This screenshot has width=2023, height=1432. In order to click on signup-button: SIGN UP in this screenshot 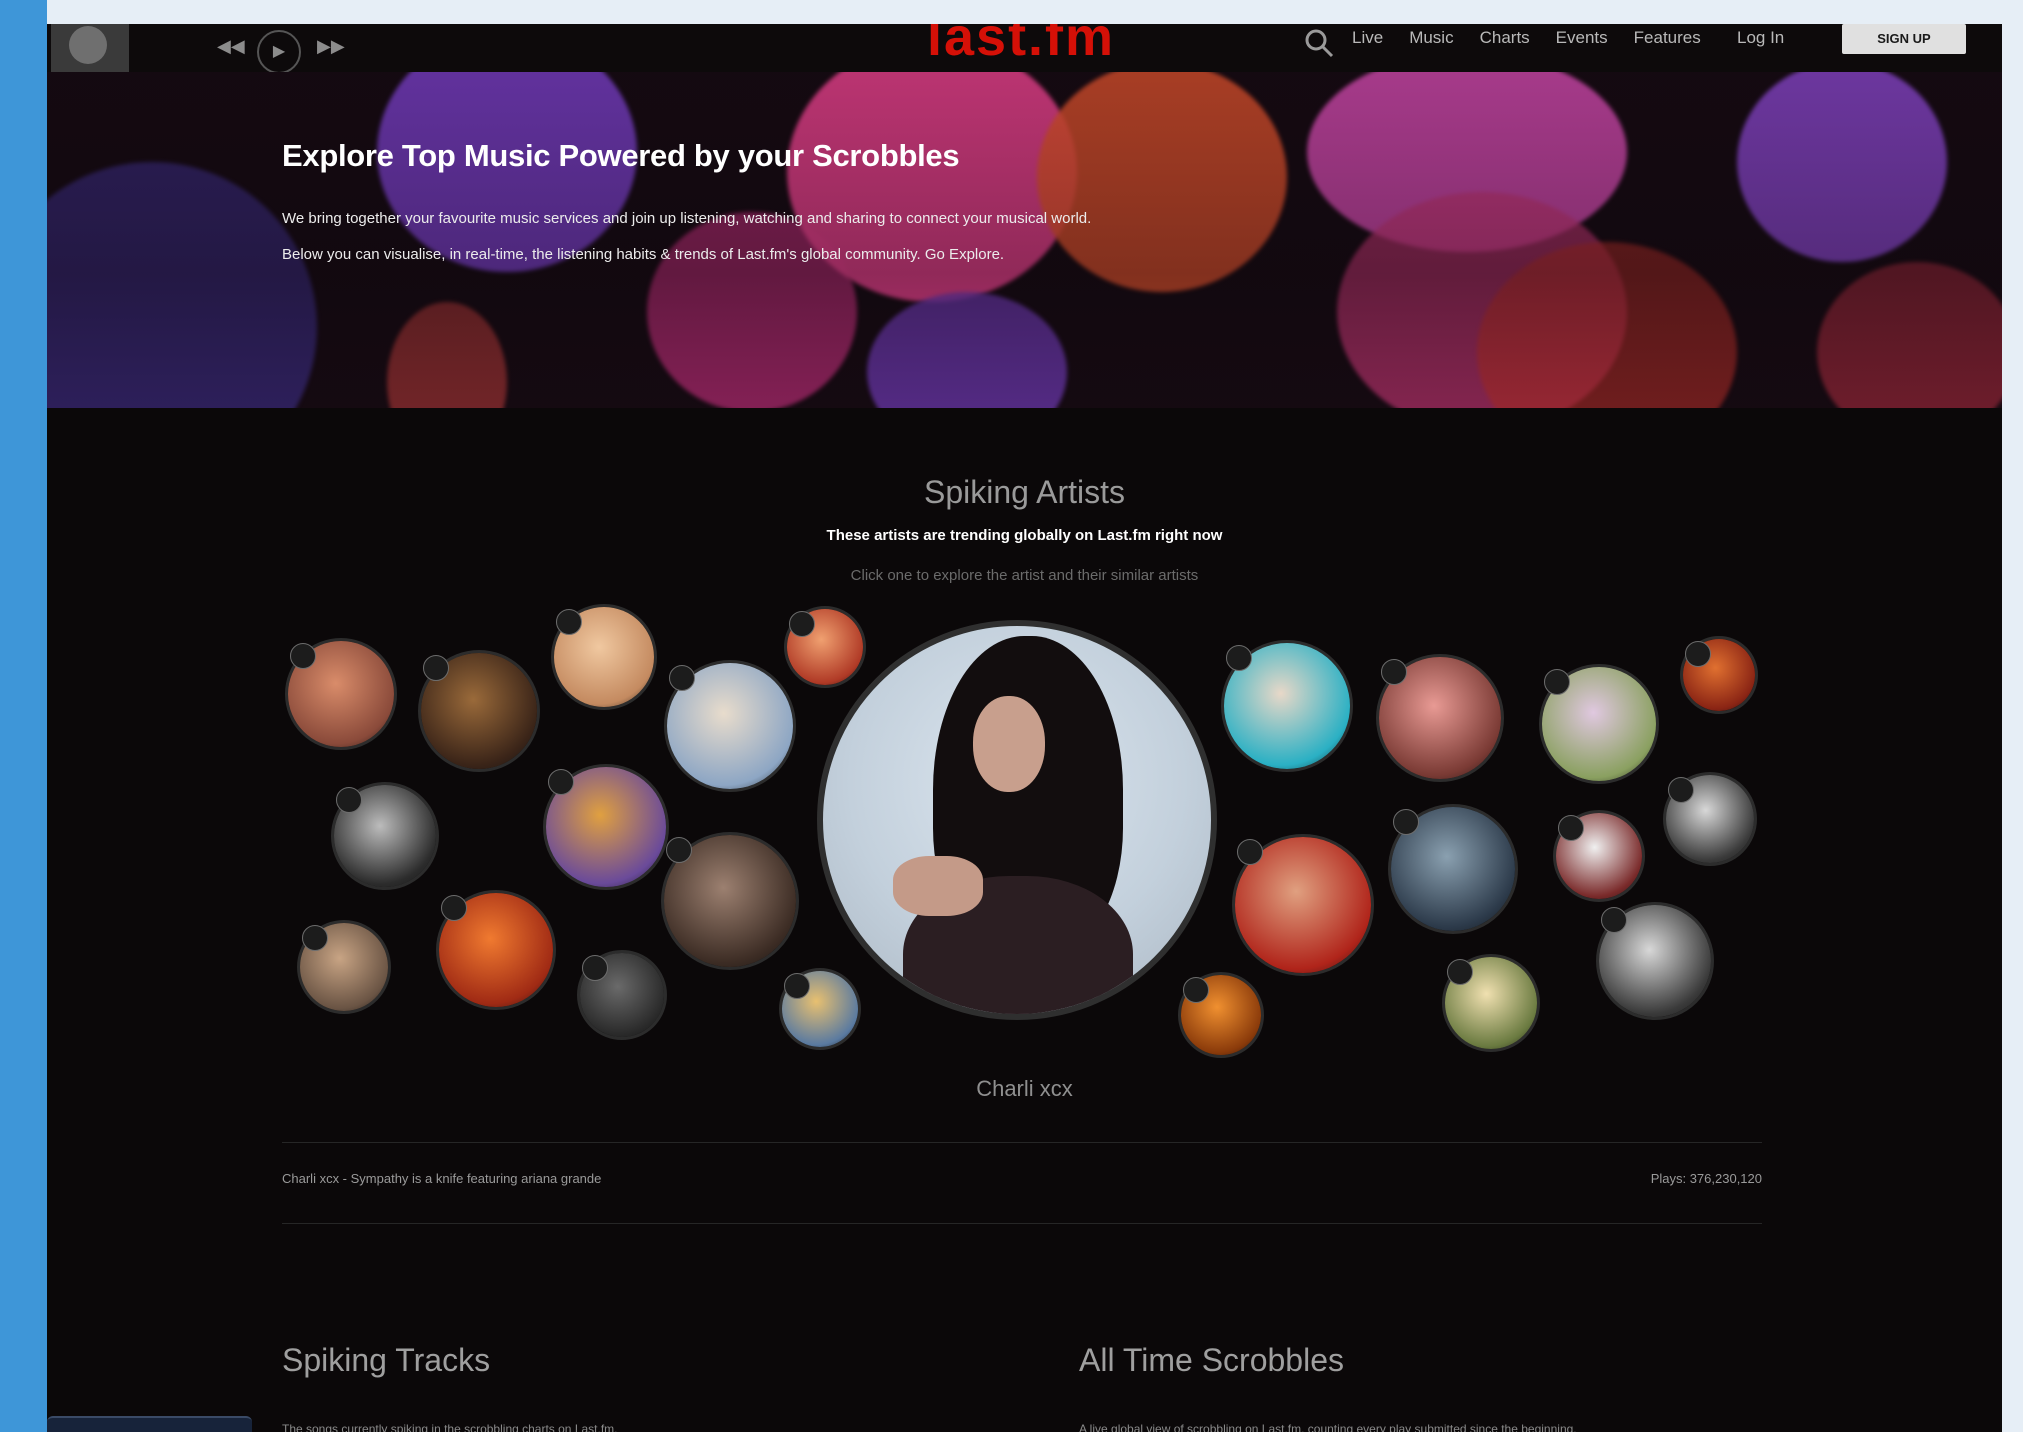, I will do `click(1904, 39)`.